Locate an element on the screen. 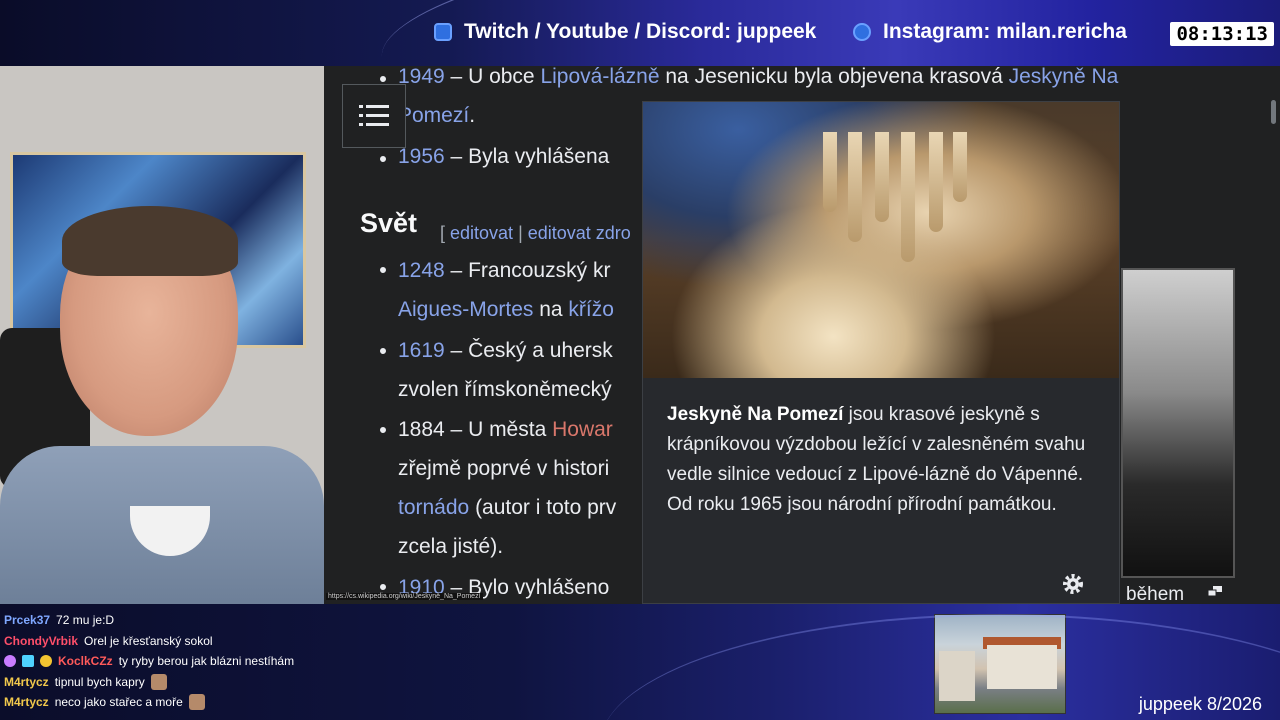 The width and height of the screenshot is (1280, 720). chat-message: M4rtycz neco jako stařec a moře is located at coordinates (149, 702).